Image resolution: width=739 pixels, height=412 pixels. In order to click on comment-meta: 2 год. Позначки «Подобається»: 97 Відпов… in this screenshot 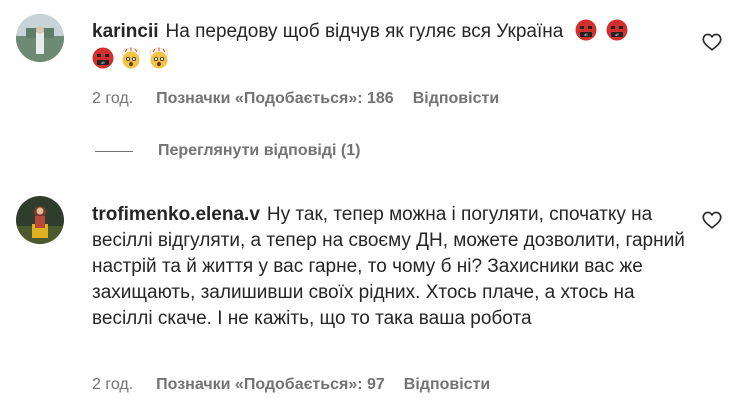, I will do `click(291, 385)`.